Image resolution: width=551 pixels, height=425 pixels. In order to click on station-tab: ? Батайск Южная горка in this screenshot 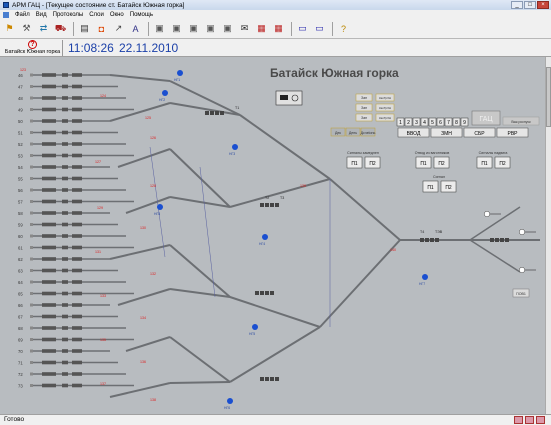, I will do `click(33, 48)`.